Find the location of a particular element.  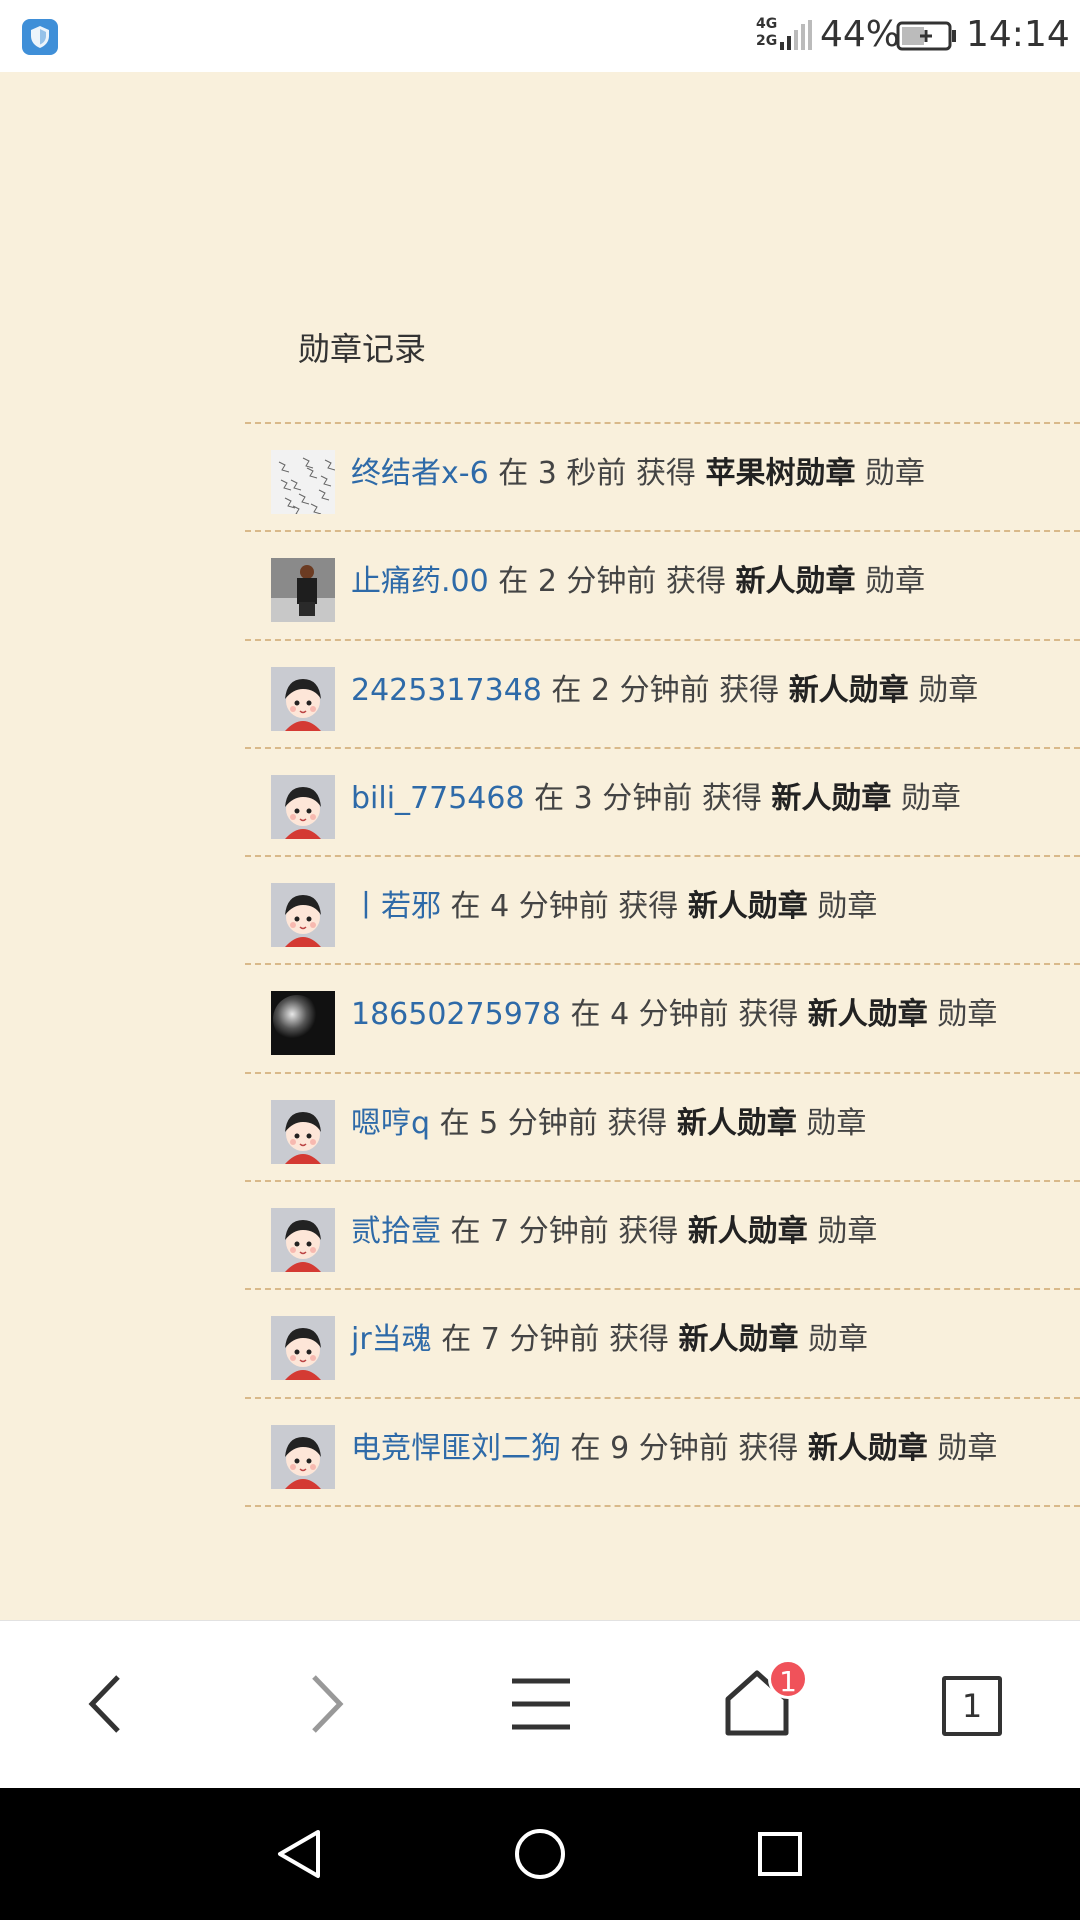

record-time: 3 秒前 is located at coordinates (582, 473).